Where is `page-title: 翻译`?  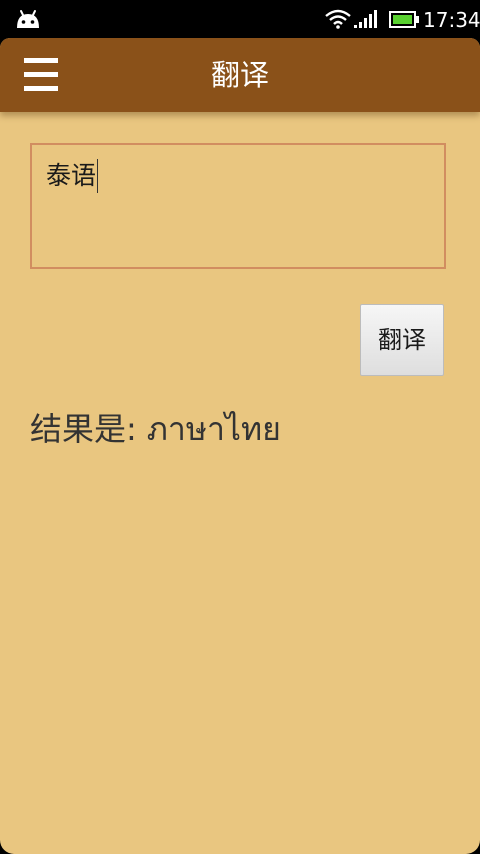 page-title: 翻译 is located at coordinates (239, 75).